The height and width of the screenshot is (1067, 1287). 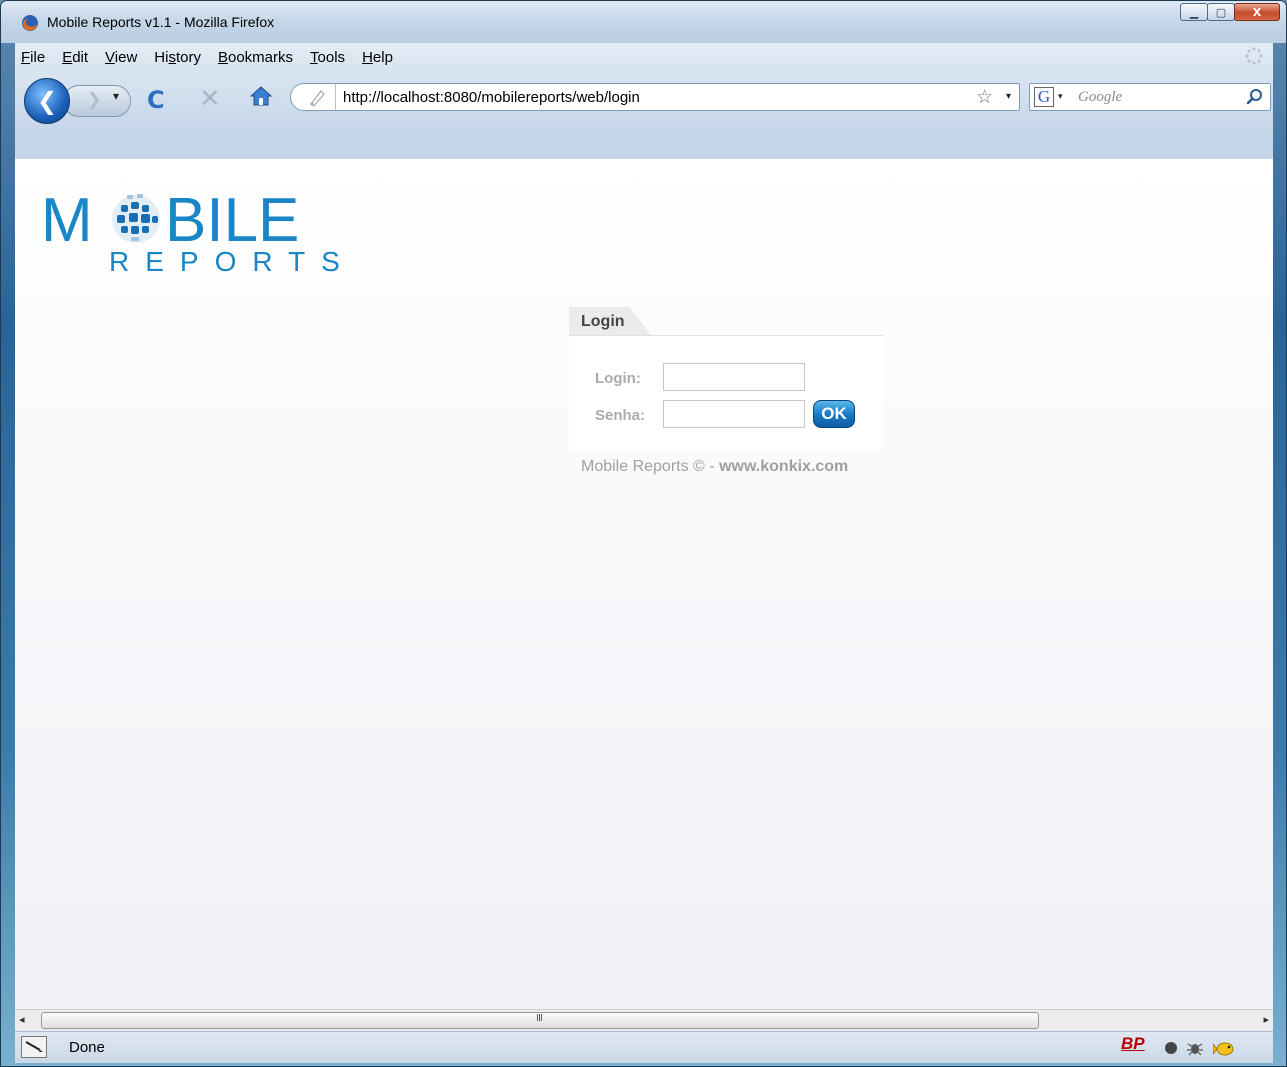 What do you see at coordinates (67, 220) in the screenshot?
I see `logo-letter-m: M` at bounding box center [67, 220].